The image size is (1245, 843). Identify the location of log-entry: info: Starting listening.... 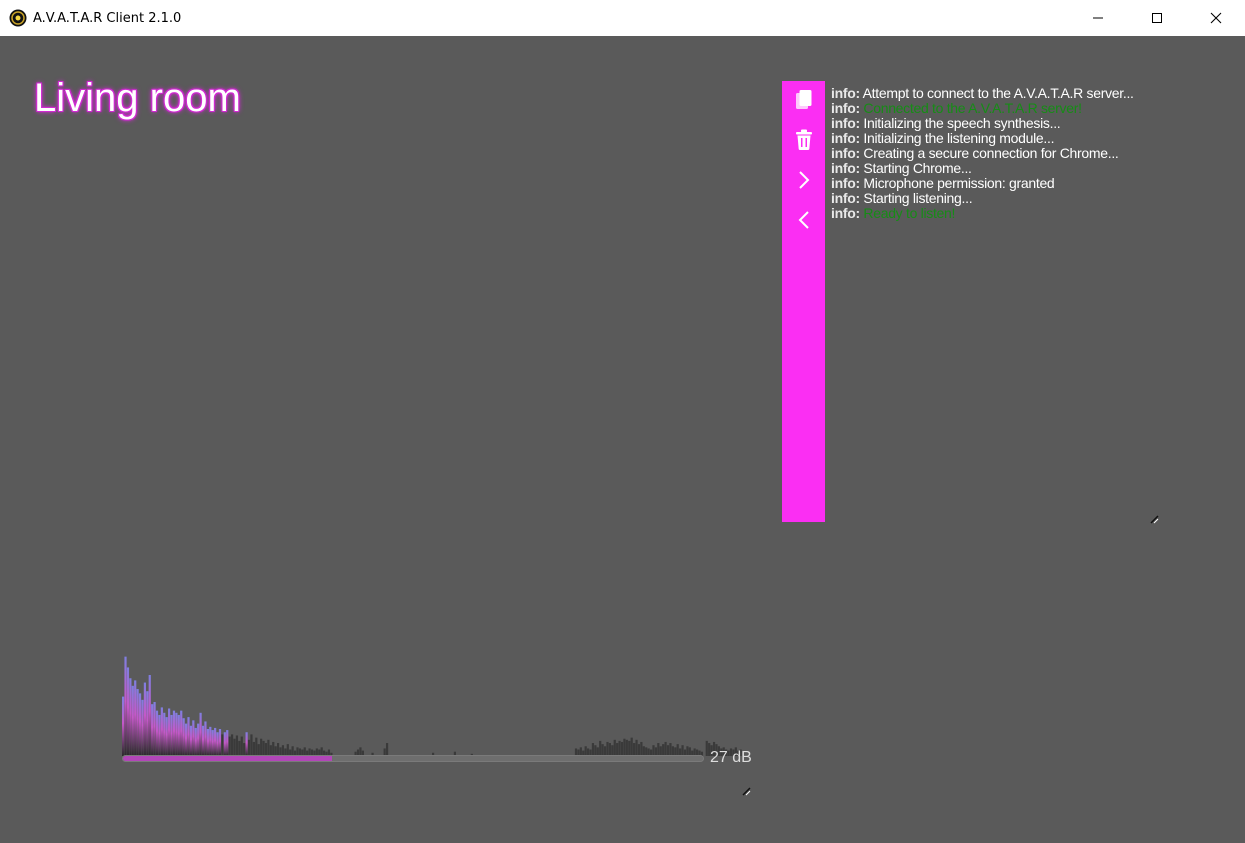
(1001, 198).